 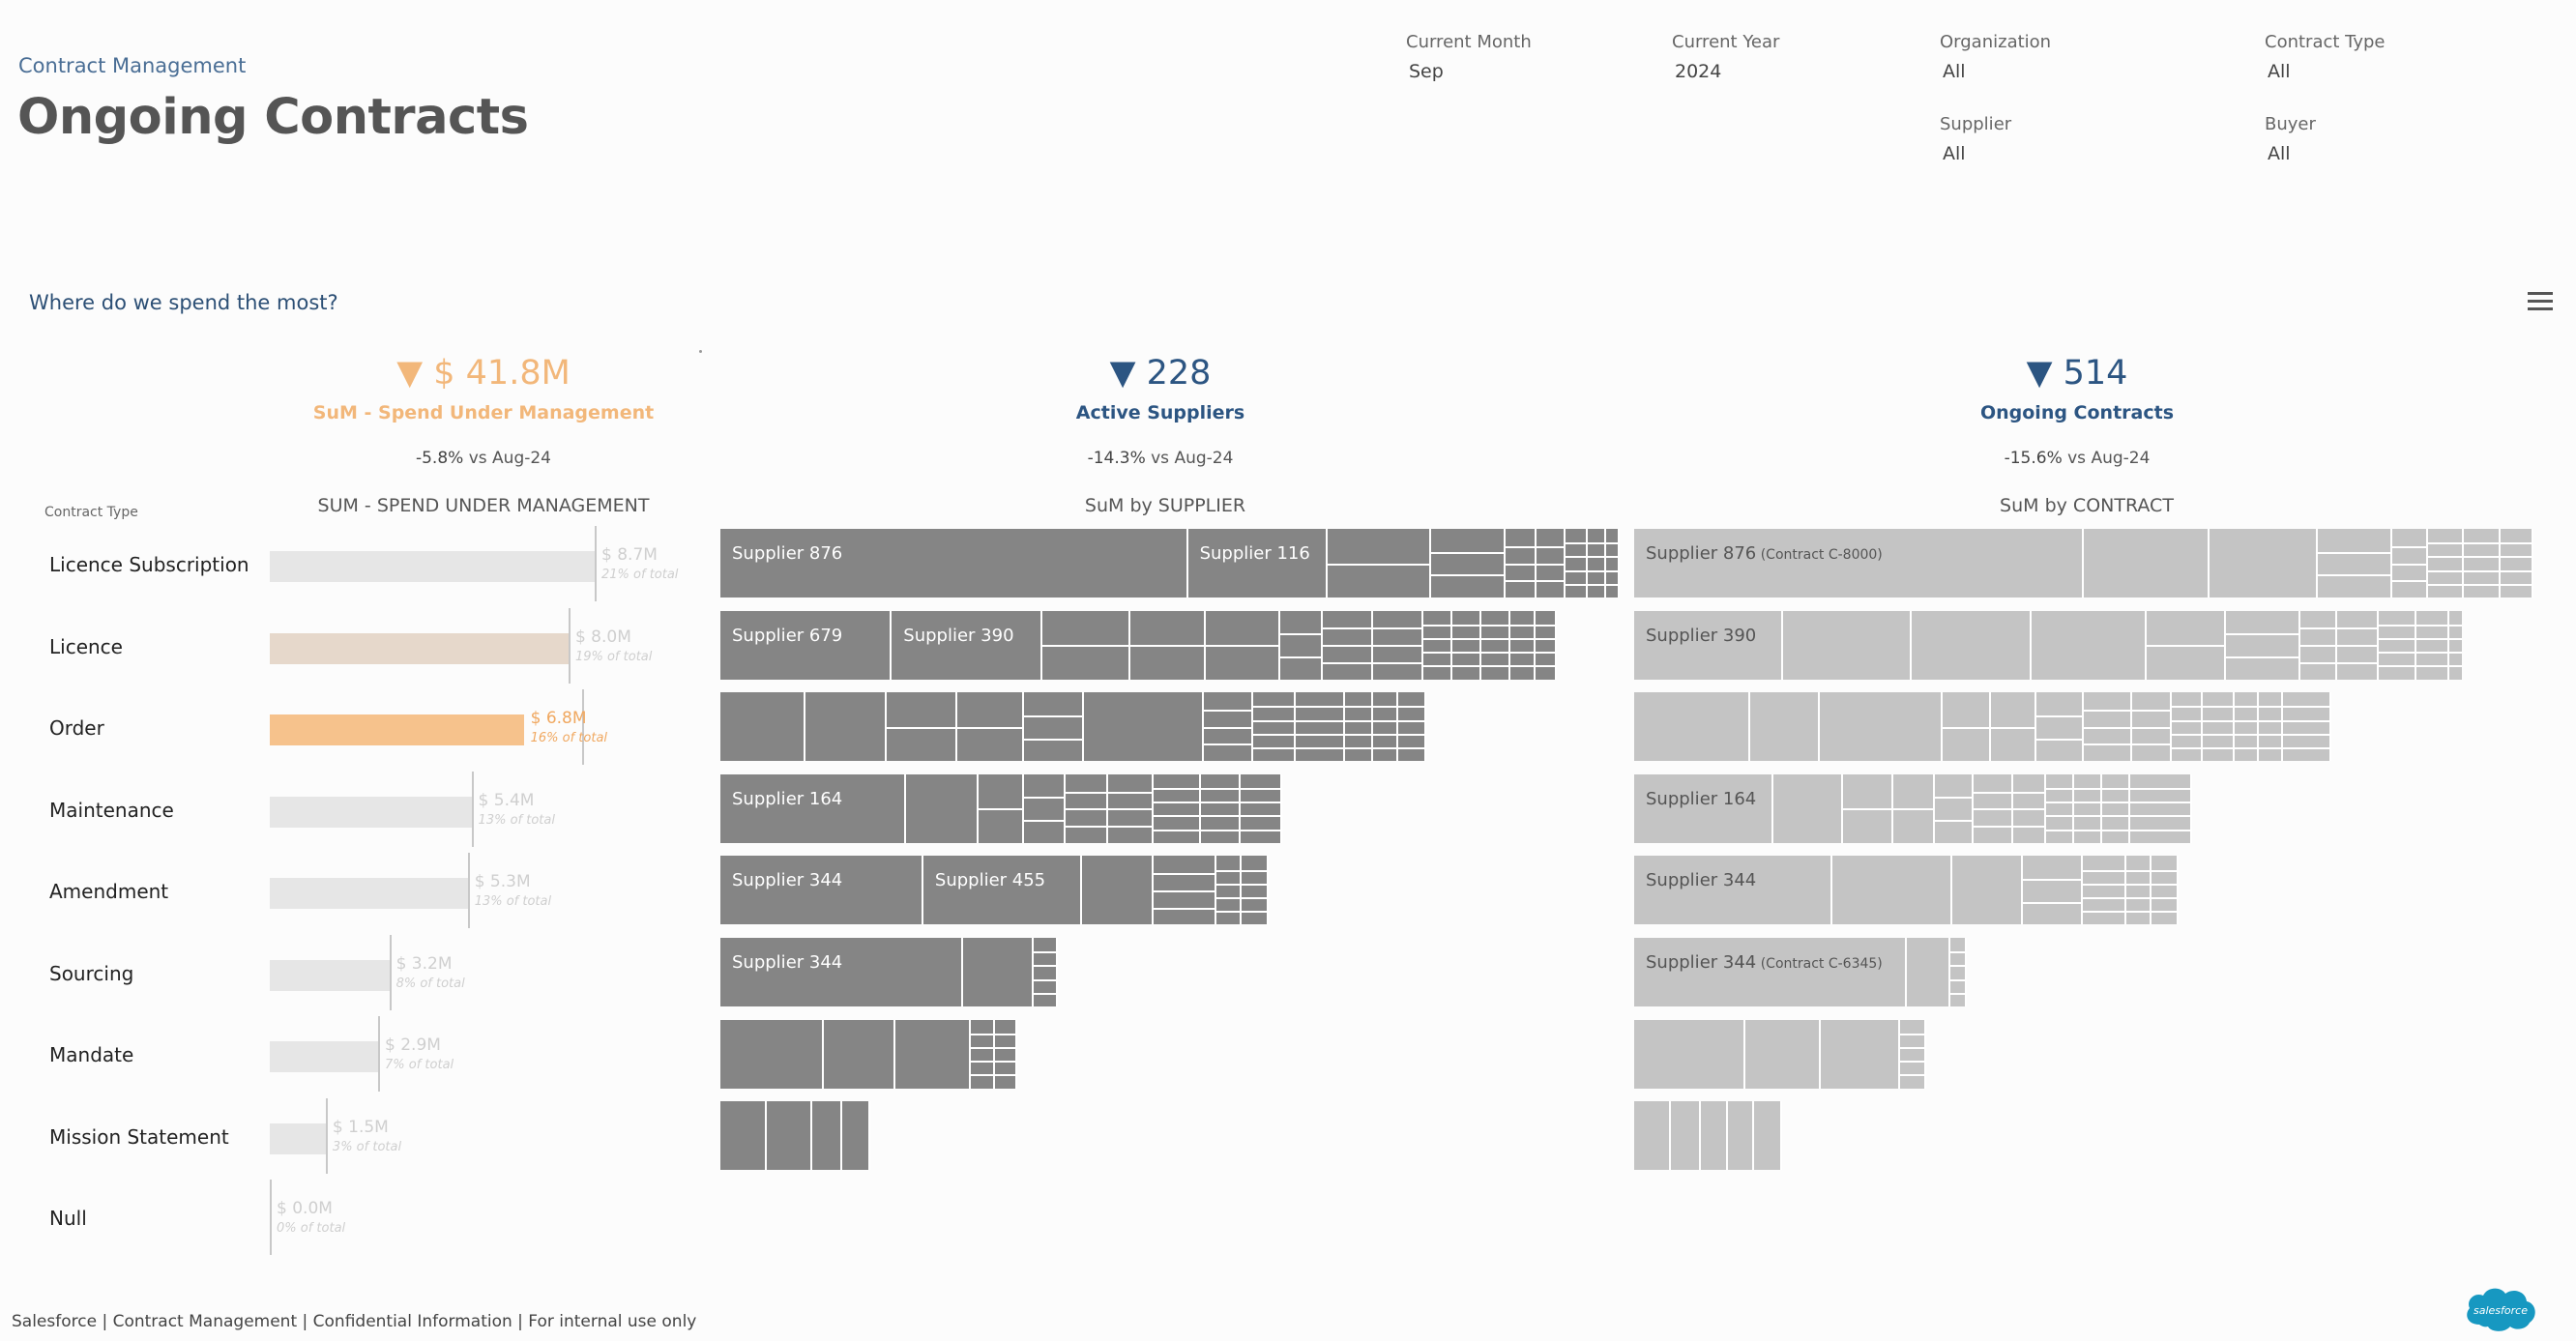 What do you see at coordinates (1817, 71) in the screenshot?
I see `filter-value: 2024` at bounding box center [1817, 71].